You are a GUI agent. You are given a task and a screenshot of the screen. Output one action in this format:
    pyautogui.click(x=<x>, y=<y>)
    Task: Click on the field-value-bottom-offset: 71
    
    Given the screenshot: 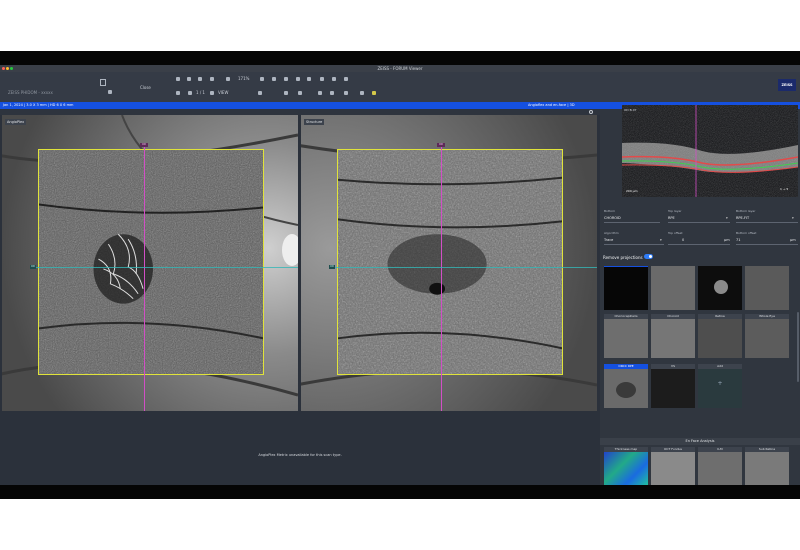 What is the action you would take?
    pyautogui.click(x=738, y=240)
    